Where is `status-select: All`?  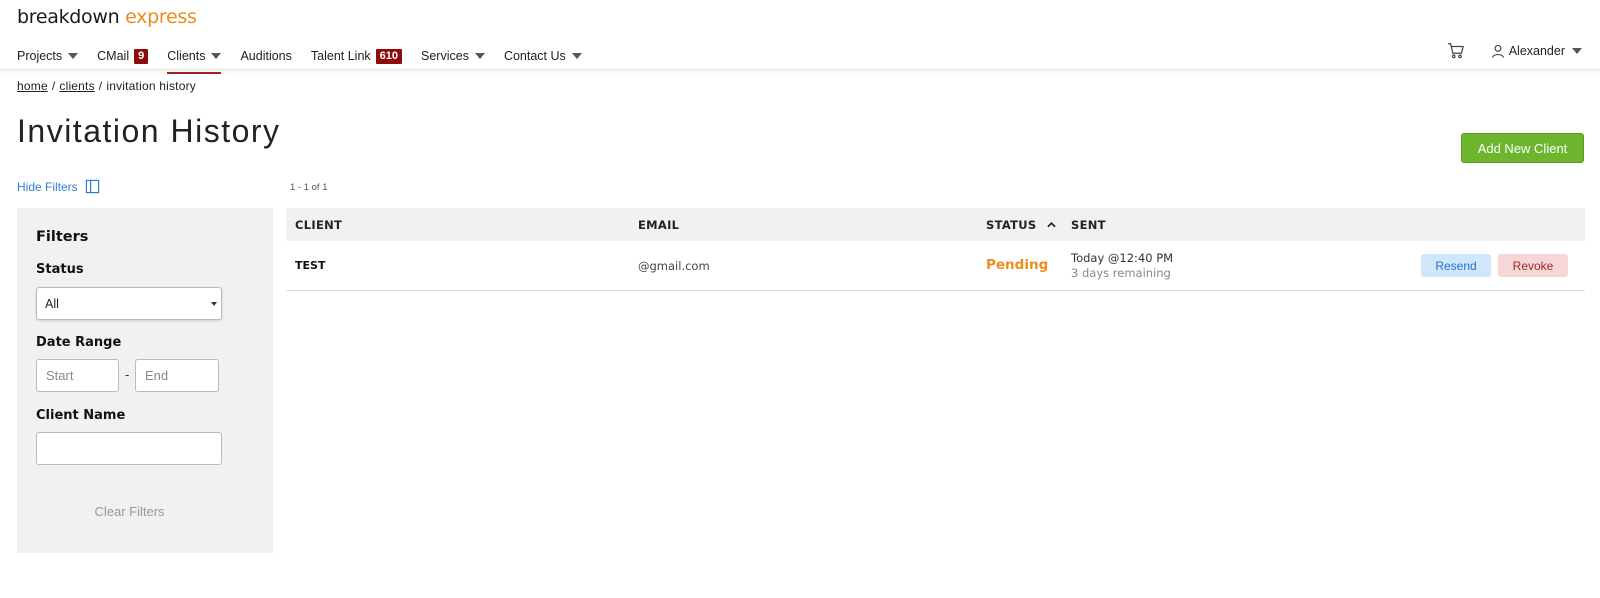
status-select: All is located at coordinates (129, 303).